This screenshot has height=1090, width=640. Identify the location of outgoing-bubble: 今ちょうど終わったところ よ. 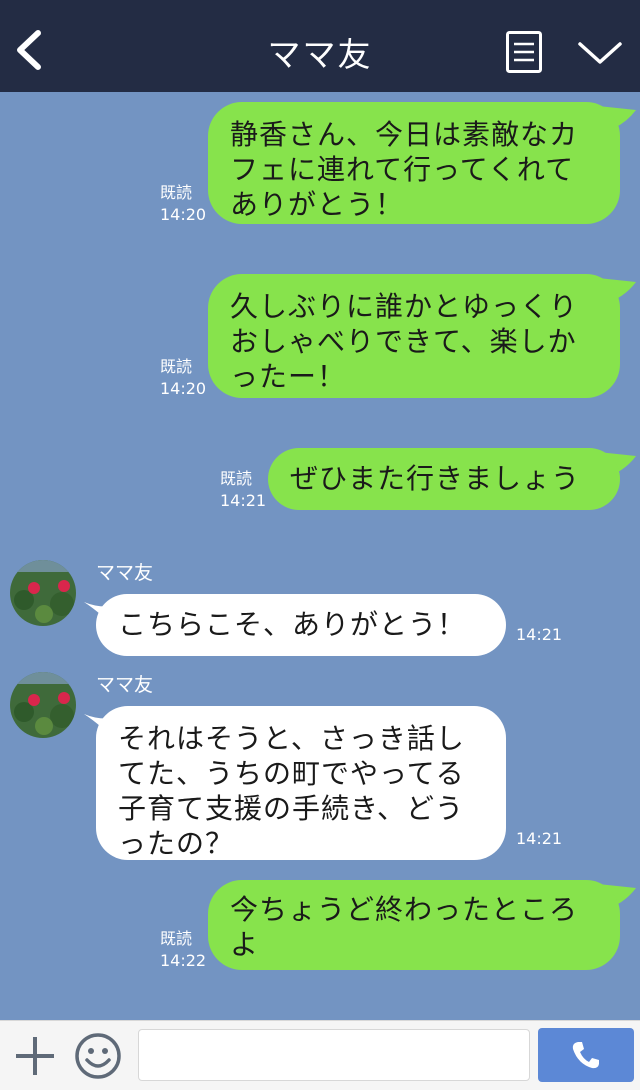
(414, 925).